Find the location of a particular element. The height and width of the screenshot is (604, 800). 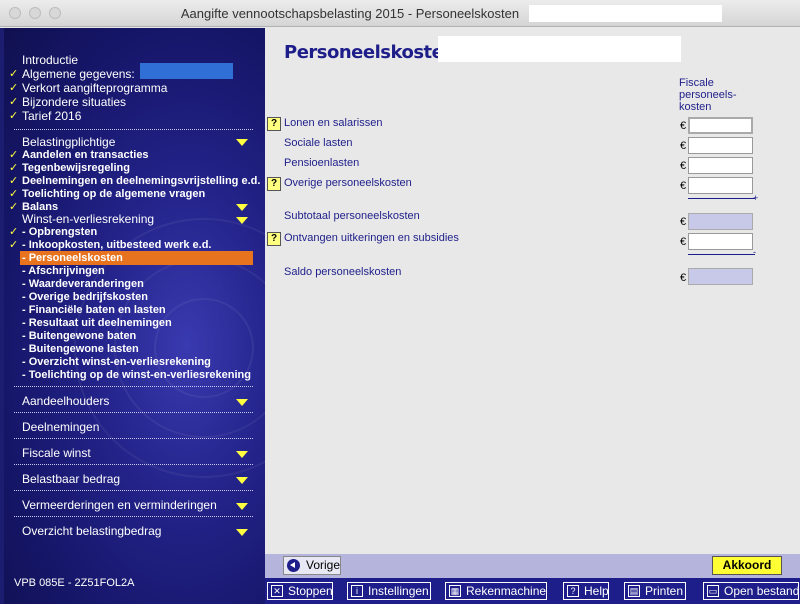

sidebar-group-overzicht-belastingbedrag: Overzicht belastingbedrag is located at coordinates (91, 531).